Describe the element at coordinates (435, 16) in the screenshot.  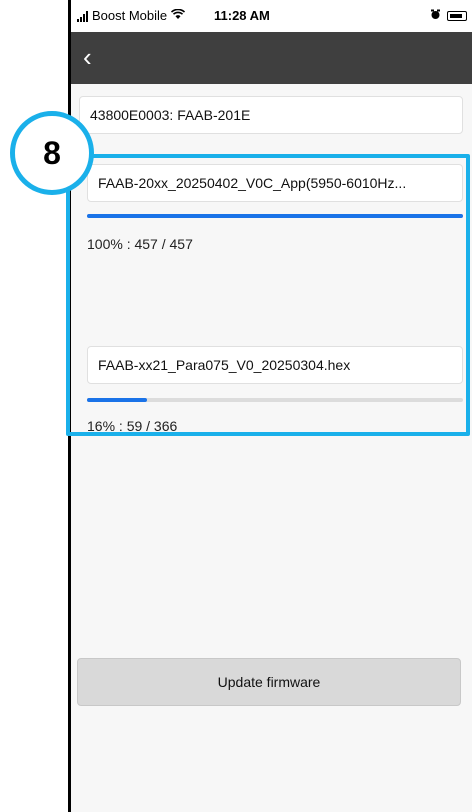
I see `alarm-icon` at that location.